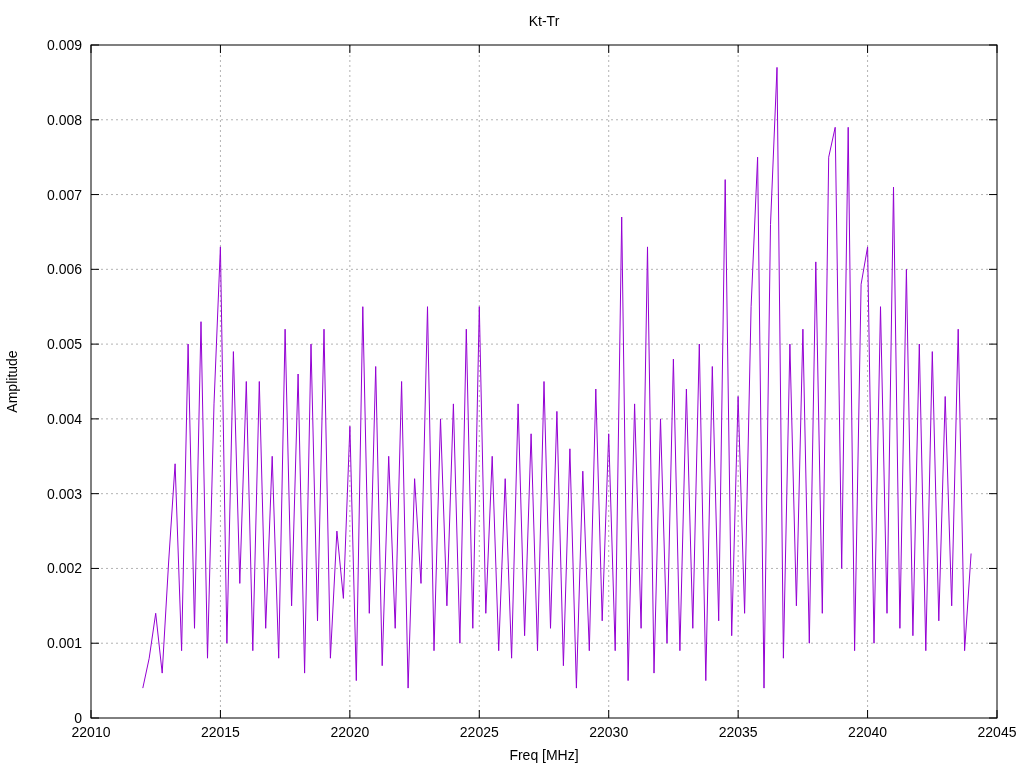 The height and width of the screenshot is (768, 1024). What do you see at coordinates (12, 381) in the screenshot?
I see `axis-label: Amplitude` at bounding box center [12, 381].